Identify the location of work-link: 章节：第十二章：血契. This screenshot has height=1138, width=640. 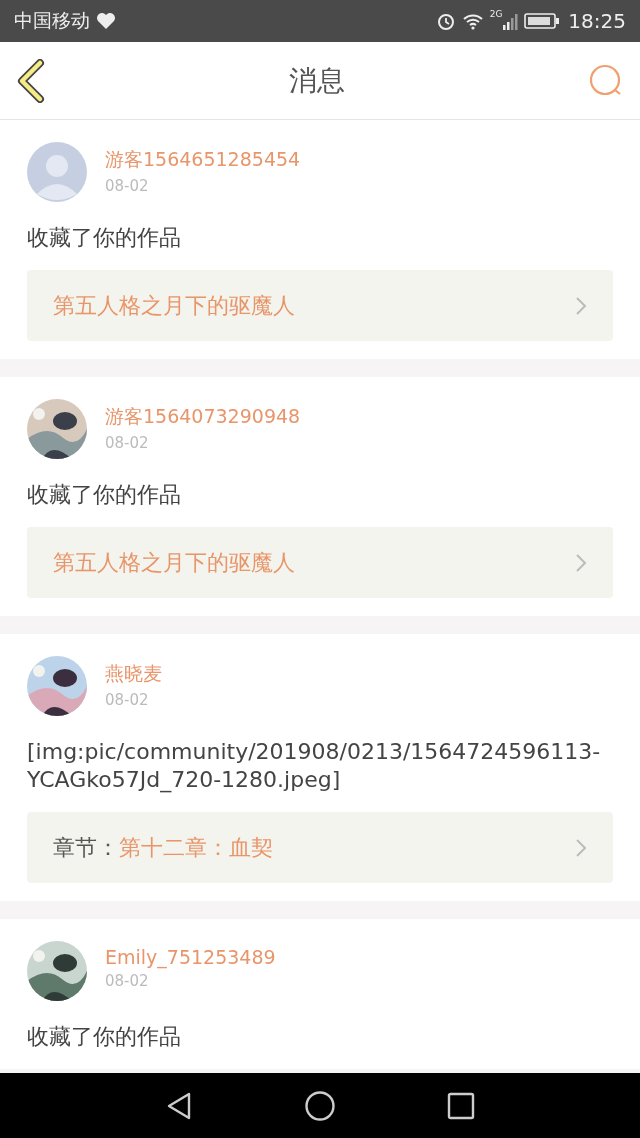
(320, 847).